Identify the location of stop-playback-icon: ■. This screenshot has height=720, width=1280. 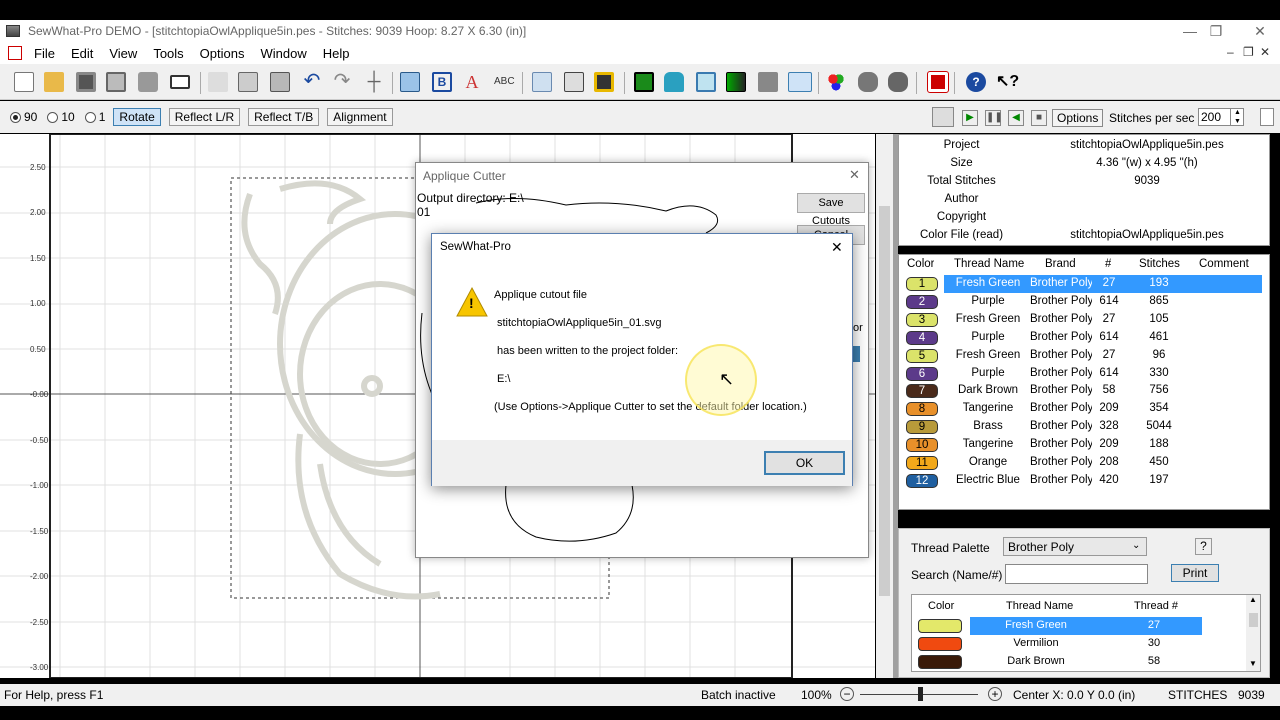
(1039, 118).